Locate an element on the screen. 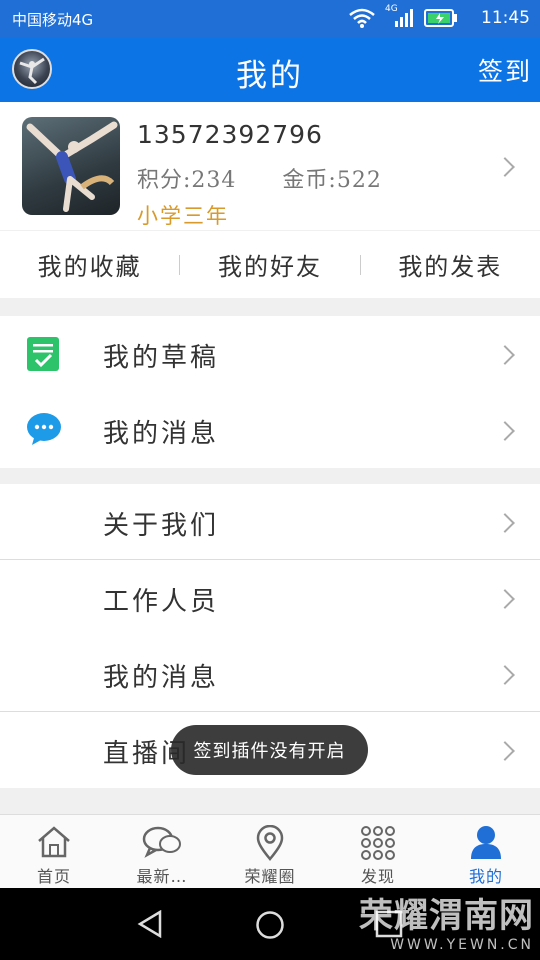 The width and height of the screenshot is (540, 960). home-icon is located at coordinates (54, 842).